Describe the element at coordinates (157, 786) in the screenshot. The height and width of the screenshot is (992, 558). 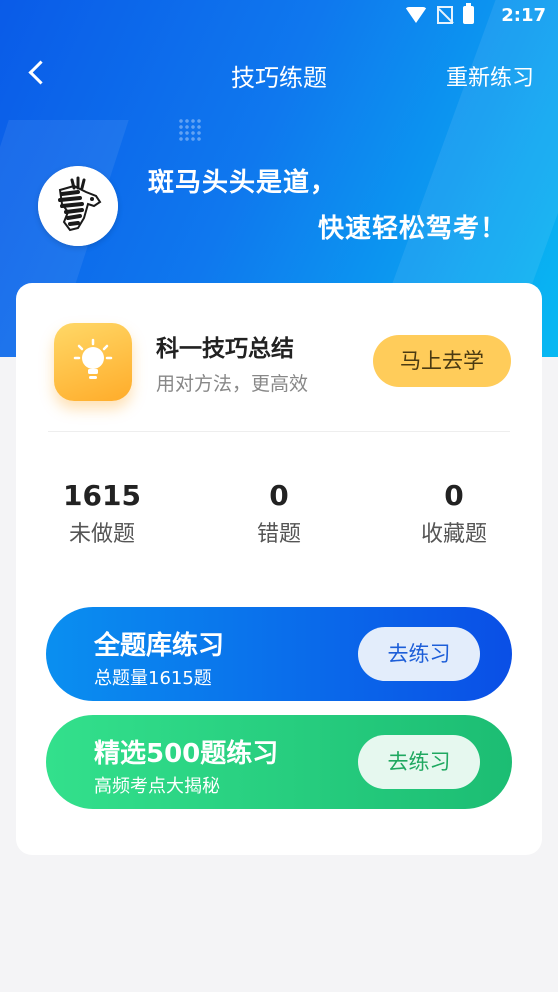
I see `practice-subtitle: 高频考点大揭秘` at that location.